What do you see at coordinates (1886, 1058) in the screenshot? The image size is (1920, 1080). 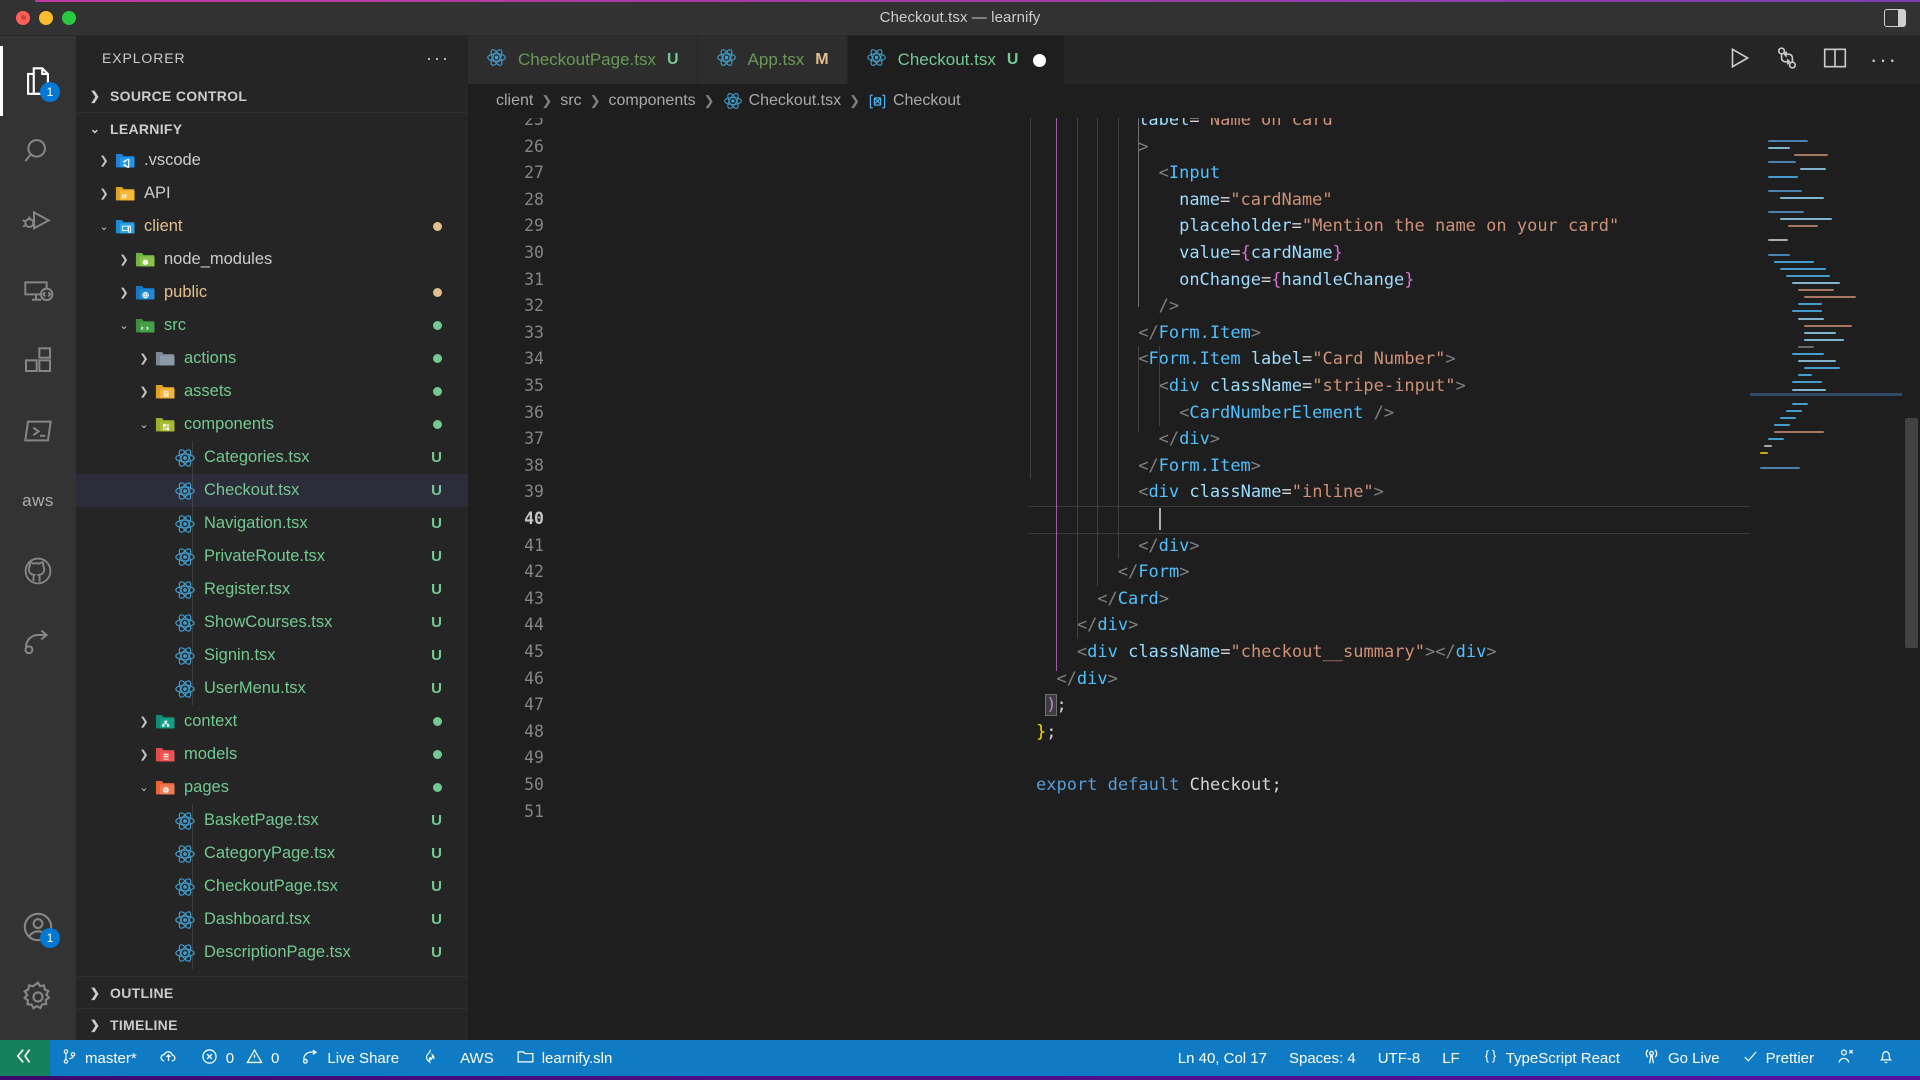 I see `status-notifications` at bounding box center [1886, 1058].